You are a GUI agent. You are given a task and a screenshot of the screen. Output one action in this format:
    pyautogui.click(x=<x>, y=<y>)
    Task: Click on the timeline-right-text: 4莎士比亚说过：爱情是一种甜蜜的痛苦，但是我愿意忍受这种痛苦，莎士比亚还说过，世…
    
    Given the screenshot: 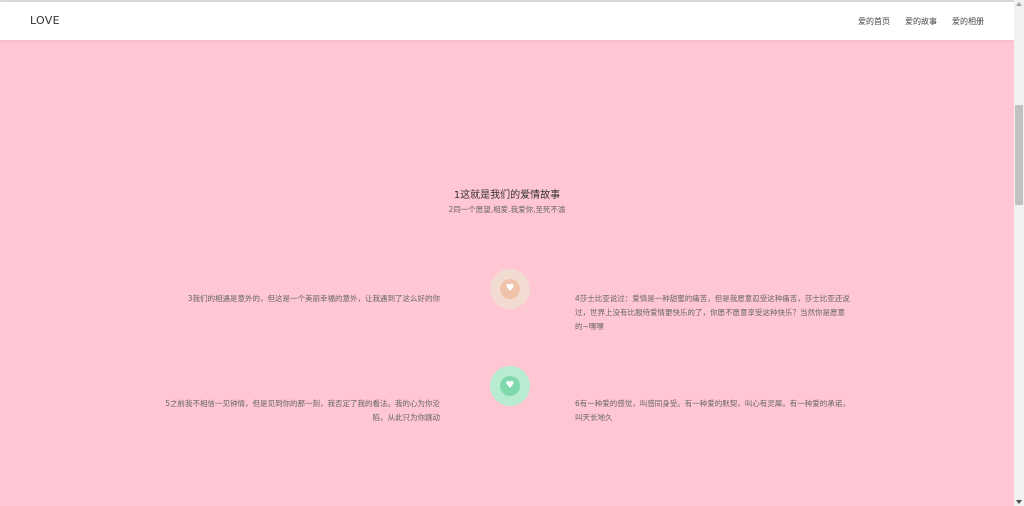 What is the action you would take?
    pyautogui.click(x=712, y=312)
    